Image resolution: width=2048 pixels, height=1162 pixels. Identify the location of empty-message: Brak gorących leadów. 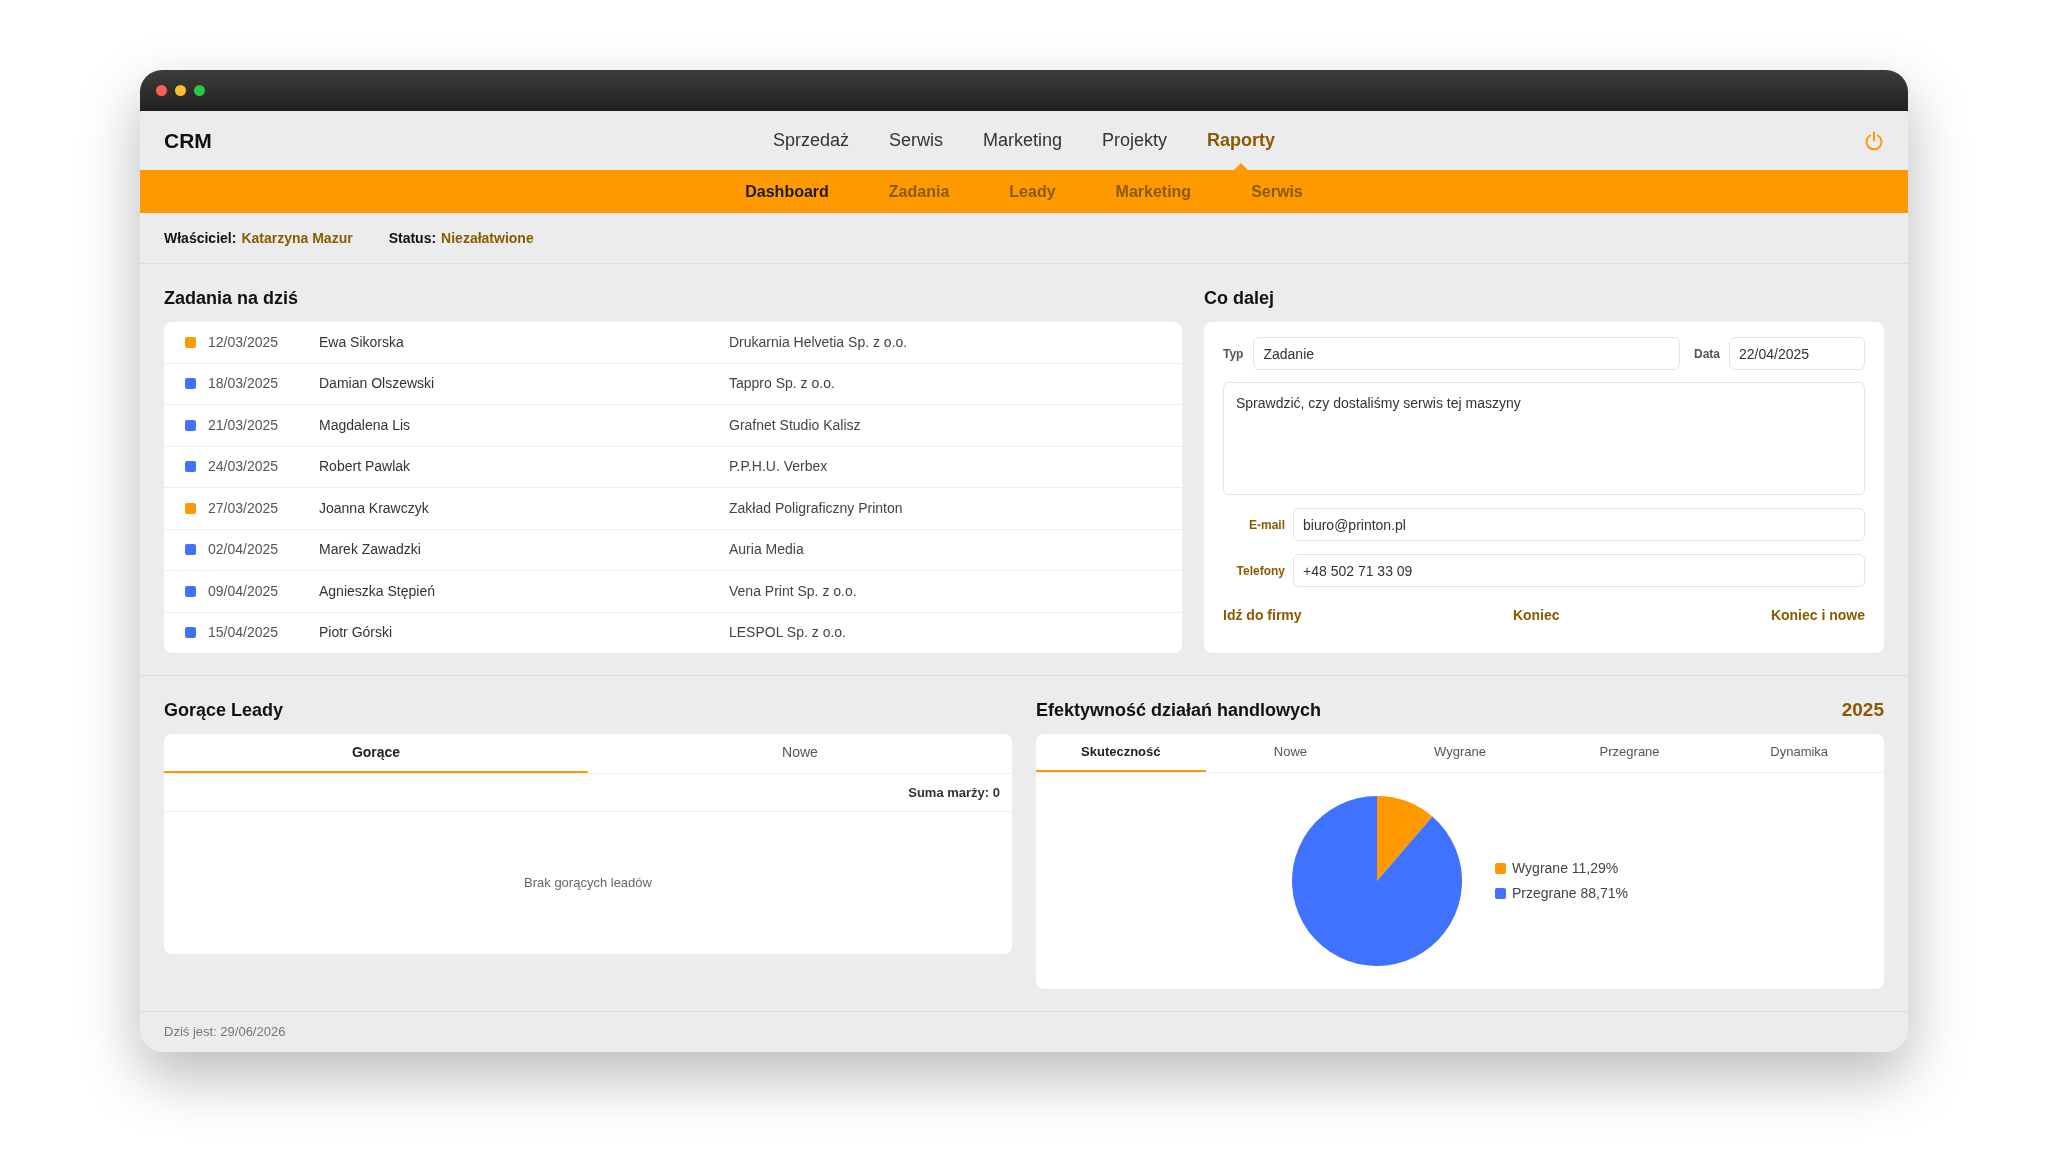
(588, 883).